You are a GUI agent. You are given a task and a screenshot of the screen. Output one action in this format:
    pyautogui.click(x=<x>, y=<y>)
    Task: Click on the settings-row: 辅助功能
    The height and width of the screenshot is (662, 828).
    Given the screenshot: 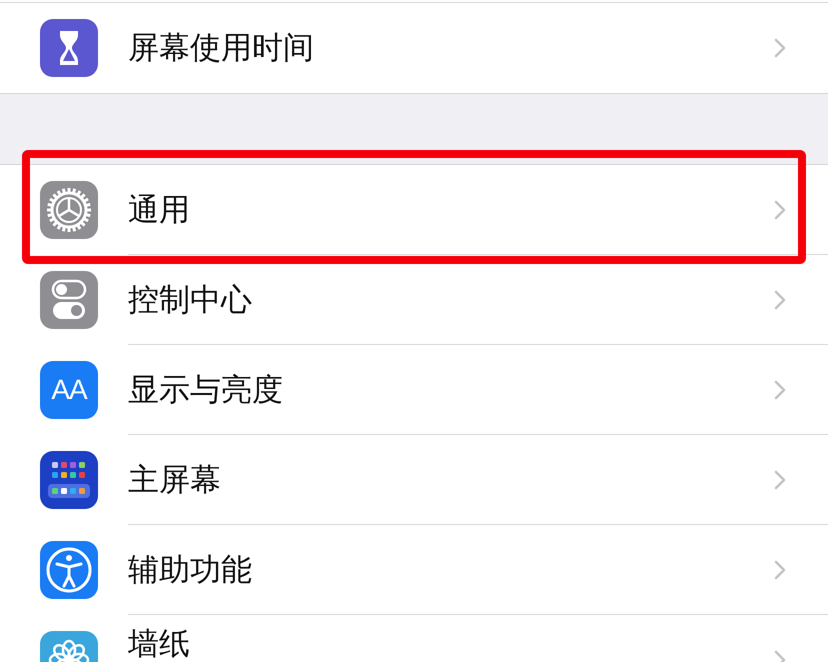 What is the action you would take?
    pyautogui.click(x=414, y=570)
    